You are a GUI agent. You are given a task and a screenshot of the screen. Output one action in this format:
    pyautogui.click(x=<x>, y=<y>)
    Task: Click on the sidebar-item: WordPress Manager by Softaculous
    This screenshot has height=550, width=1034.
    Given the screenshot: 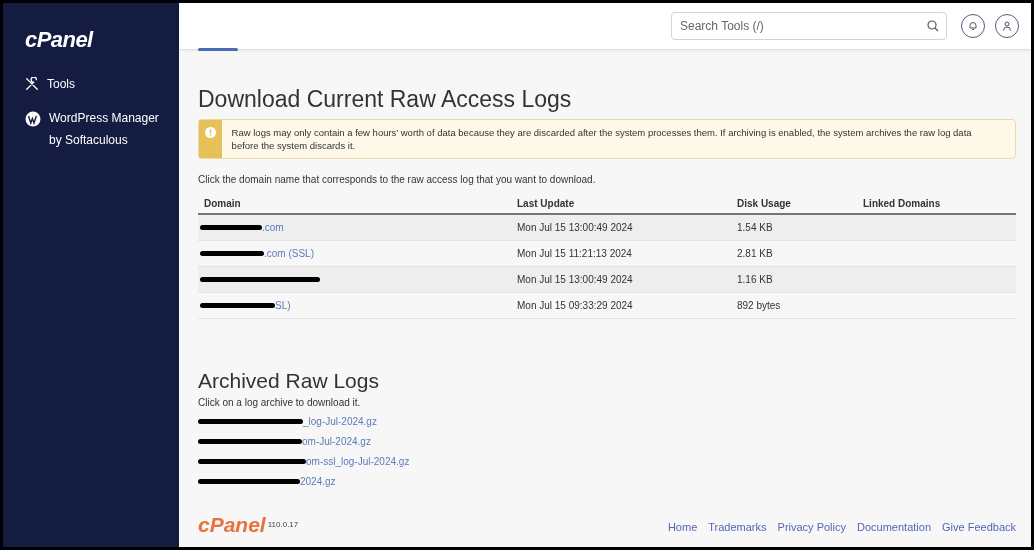 What is the action you would take?
    pyautogui.click(x=91, y=129)
    